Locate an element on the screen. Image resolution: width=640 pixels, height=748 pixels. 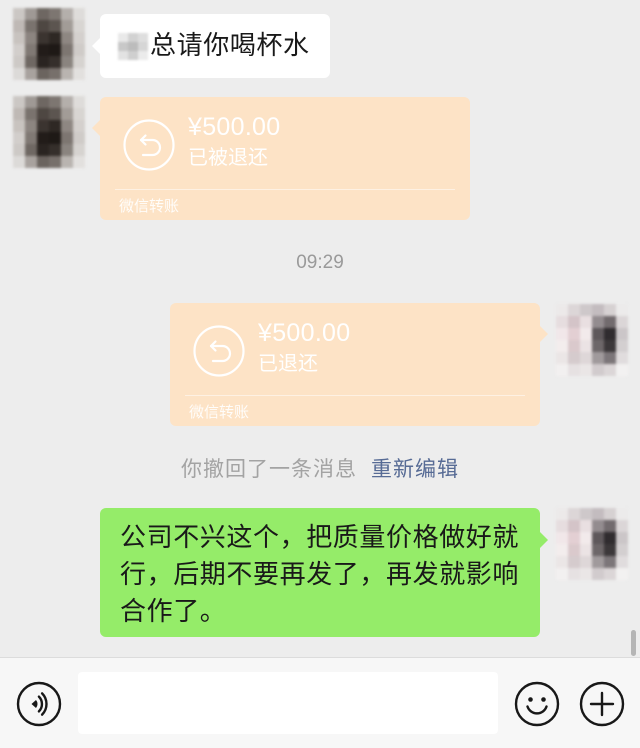
emoji-button is located at coordinates (537, 704).